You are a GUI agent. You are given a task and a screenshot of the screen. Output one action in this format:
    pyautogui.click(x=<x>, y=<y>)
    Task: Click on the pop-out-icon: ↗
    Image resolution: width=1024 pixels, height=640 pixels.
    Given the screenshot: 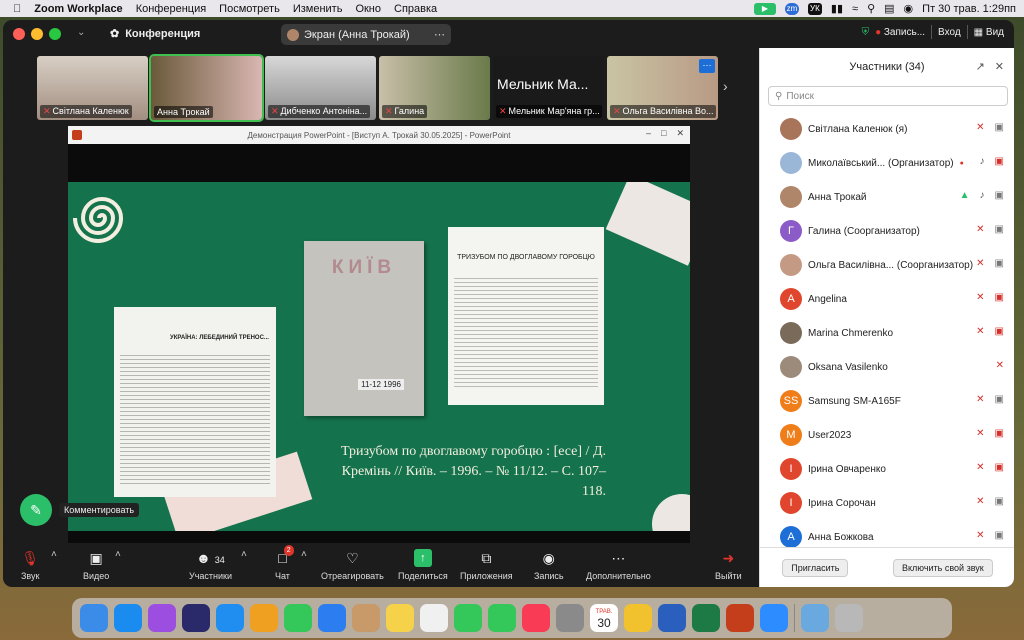 What is the action you would take?
    pyautogui.click(x=980, y=66)
    